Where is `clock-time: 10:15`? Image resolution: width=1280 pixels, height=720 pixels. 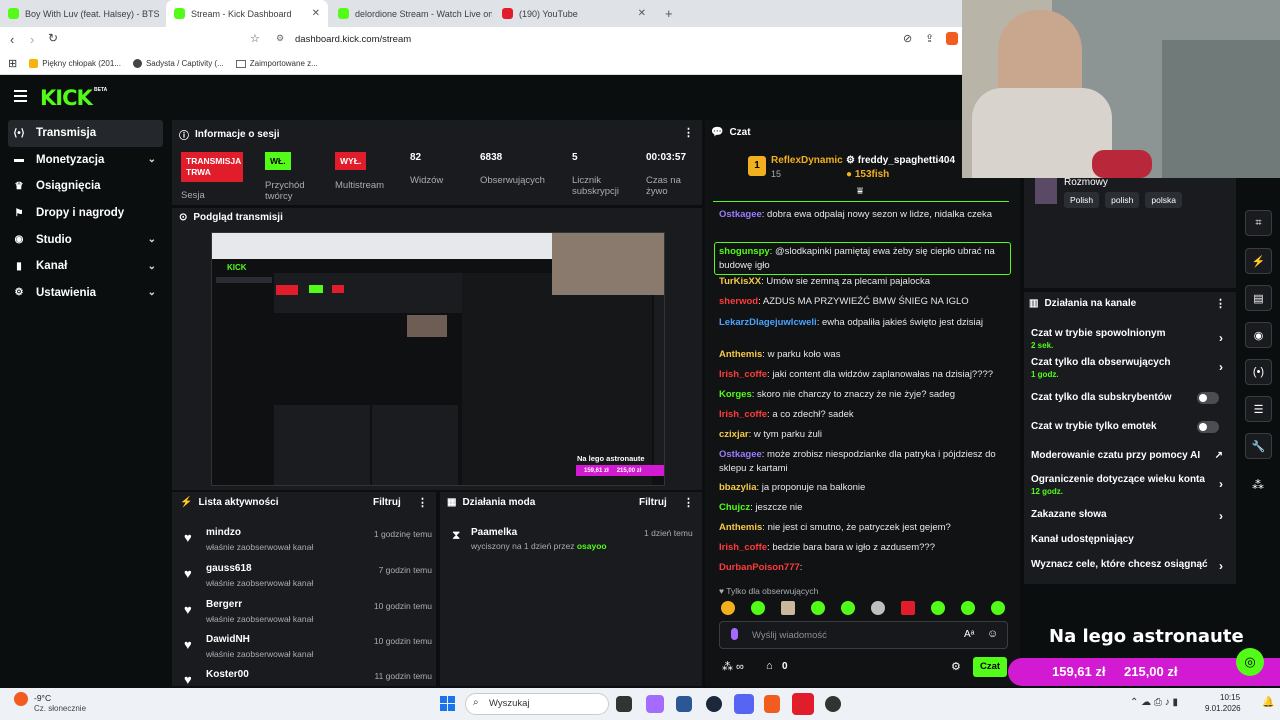 clock-time: 10:15 is located at coordinates (1230, 697).